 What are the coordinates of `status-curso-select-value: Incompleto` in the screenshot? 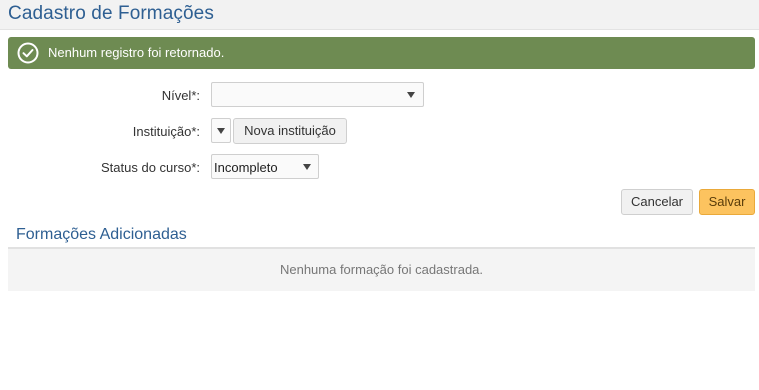 It's located at (246, 167).